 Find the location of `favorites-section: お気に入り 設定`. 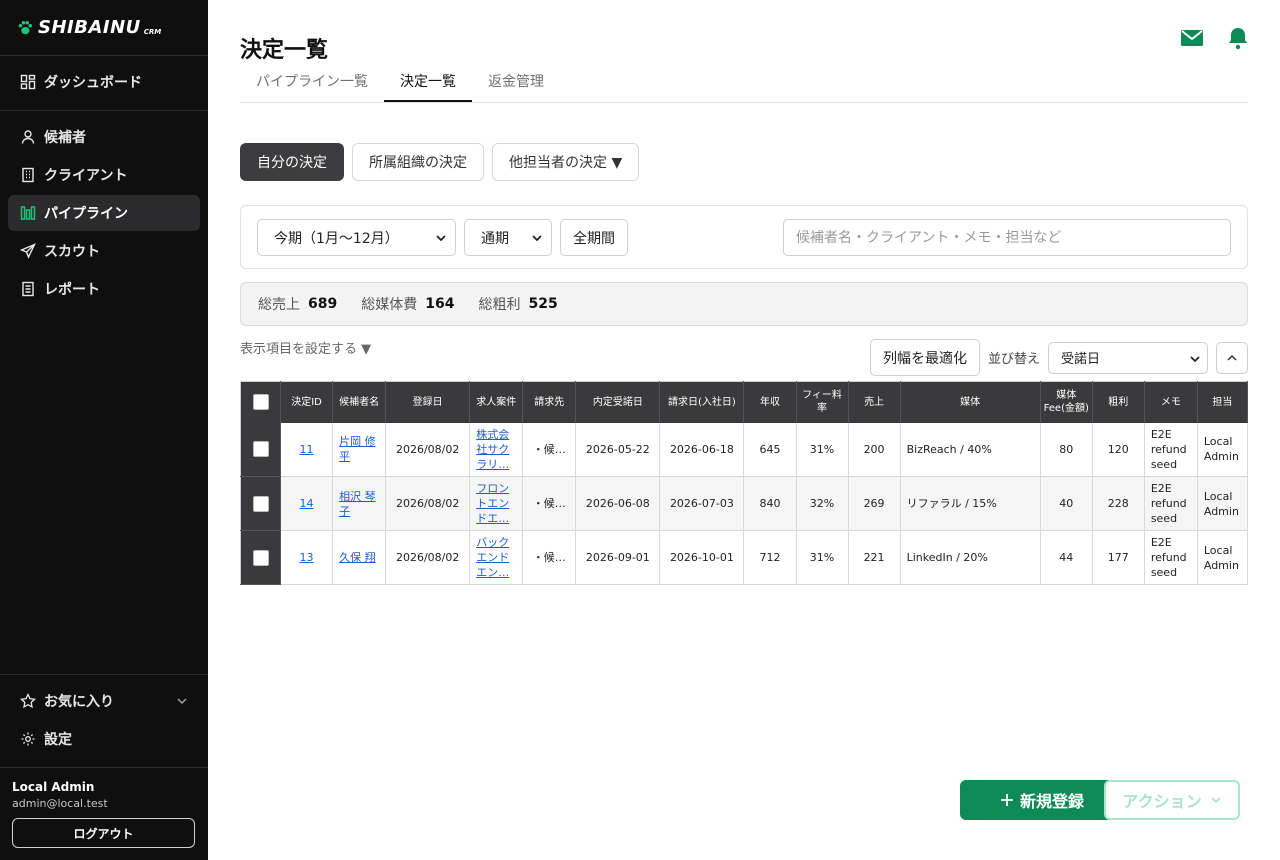

favorites-section: お気に入り 設定 is located at coordinates (104, 721).